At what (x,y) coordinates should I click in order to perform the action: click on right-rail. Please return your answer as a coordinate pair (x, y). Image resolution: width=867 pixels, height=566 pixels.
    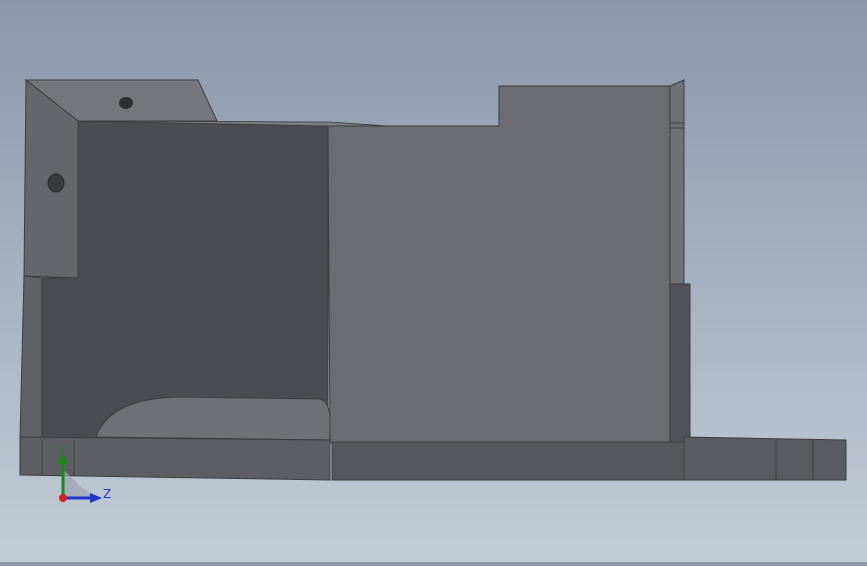
    Looking at the image, I should click on (765, 458).